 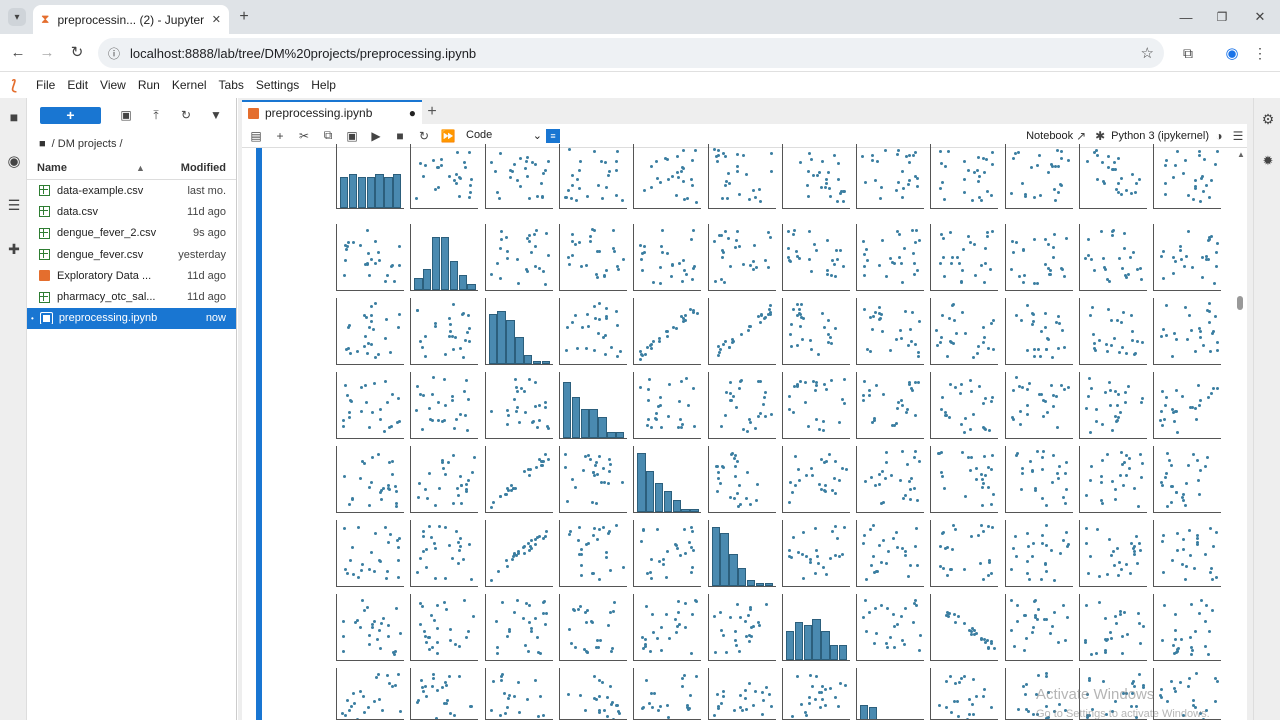 What do you see at coordinates (189, 85) in the screenshot?
I see `menu-kernel: Kernel` at bounding box center [189, 85].